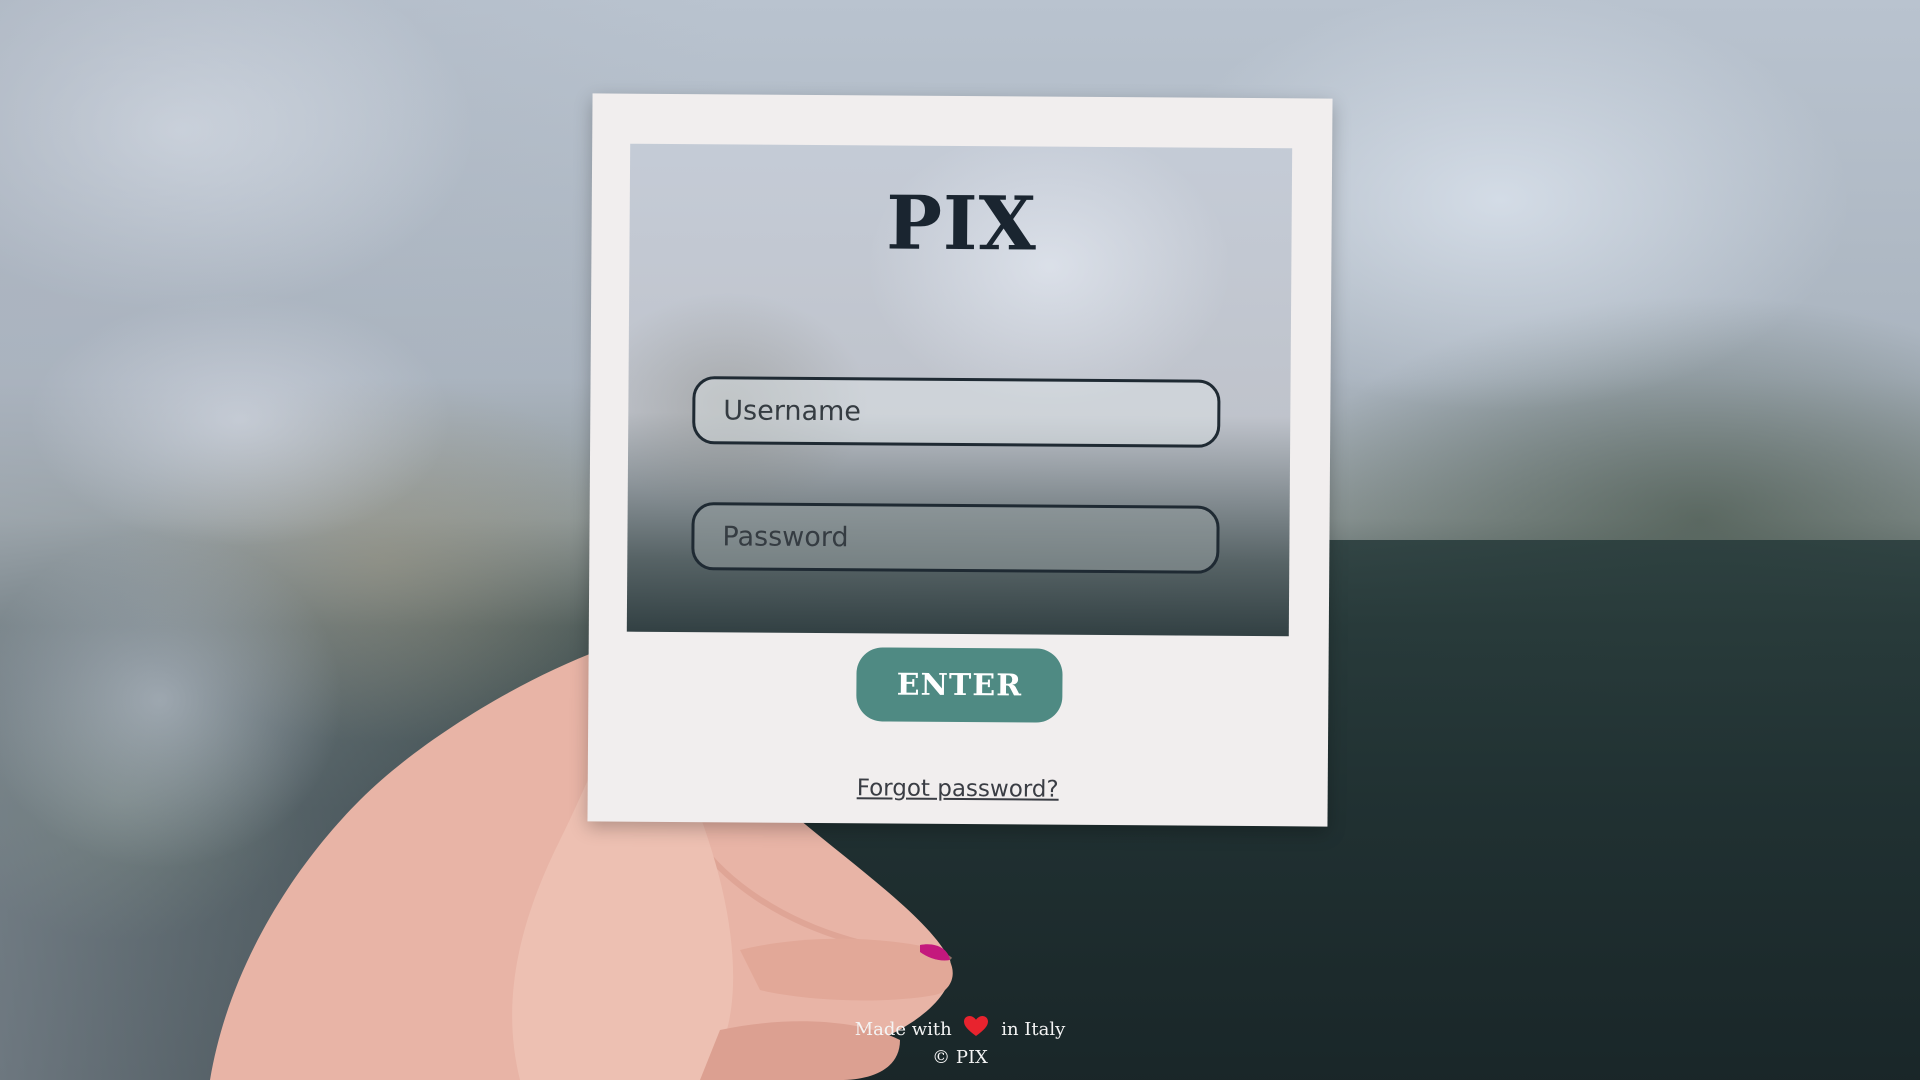  What do you see at coordinates (959, 685) in the screenshot?
I see `enter-button: ENTER` at bounding box center [959, 685].